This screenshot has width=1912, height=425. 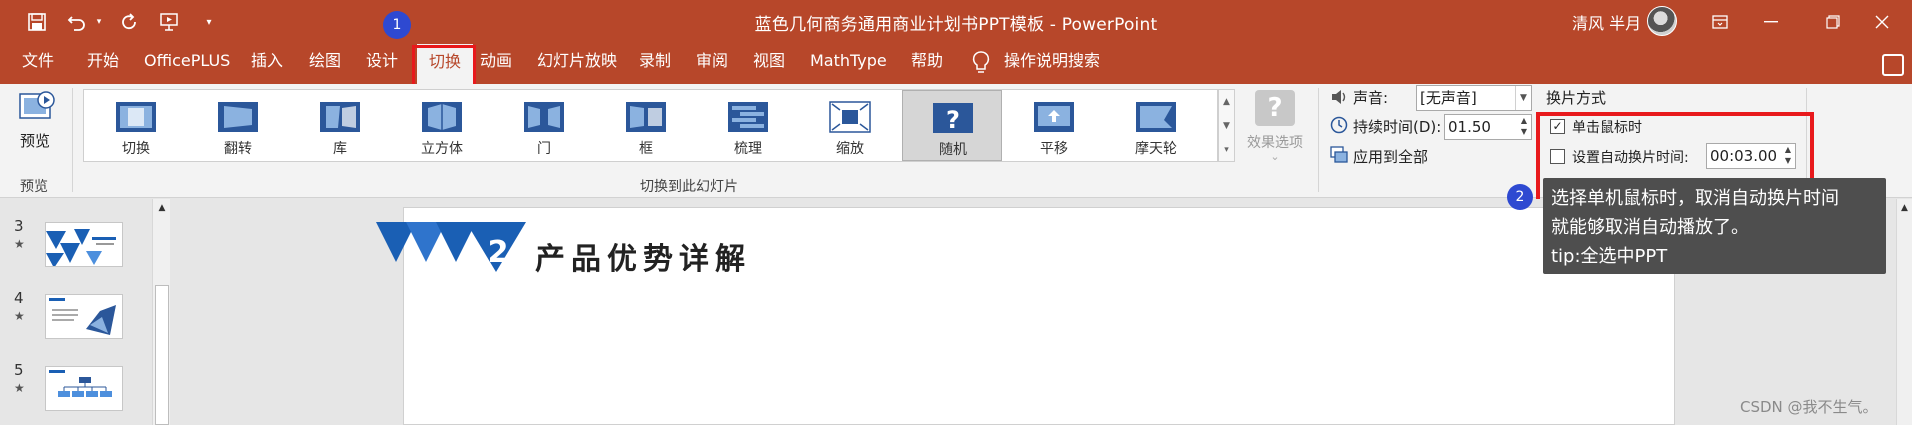 I want to click on sound-icon, so click(x=1339, y=97).